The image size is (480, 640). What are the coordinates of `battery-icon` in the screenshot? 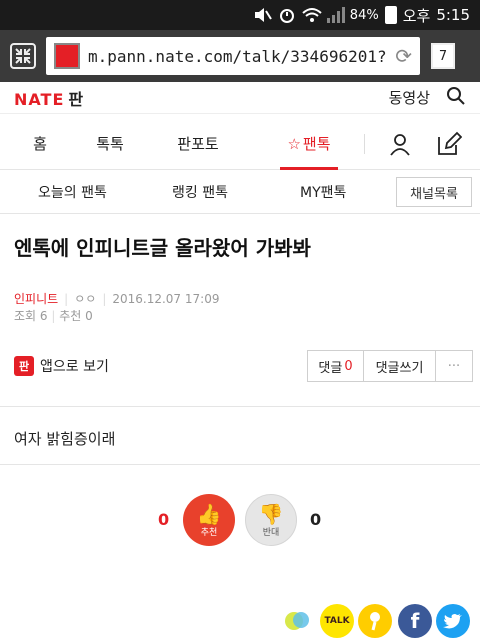 It's located at (390, 15).